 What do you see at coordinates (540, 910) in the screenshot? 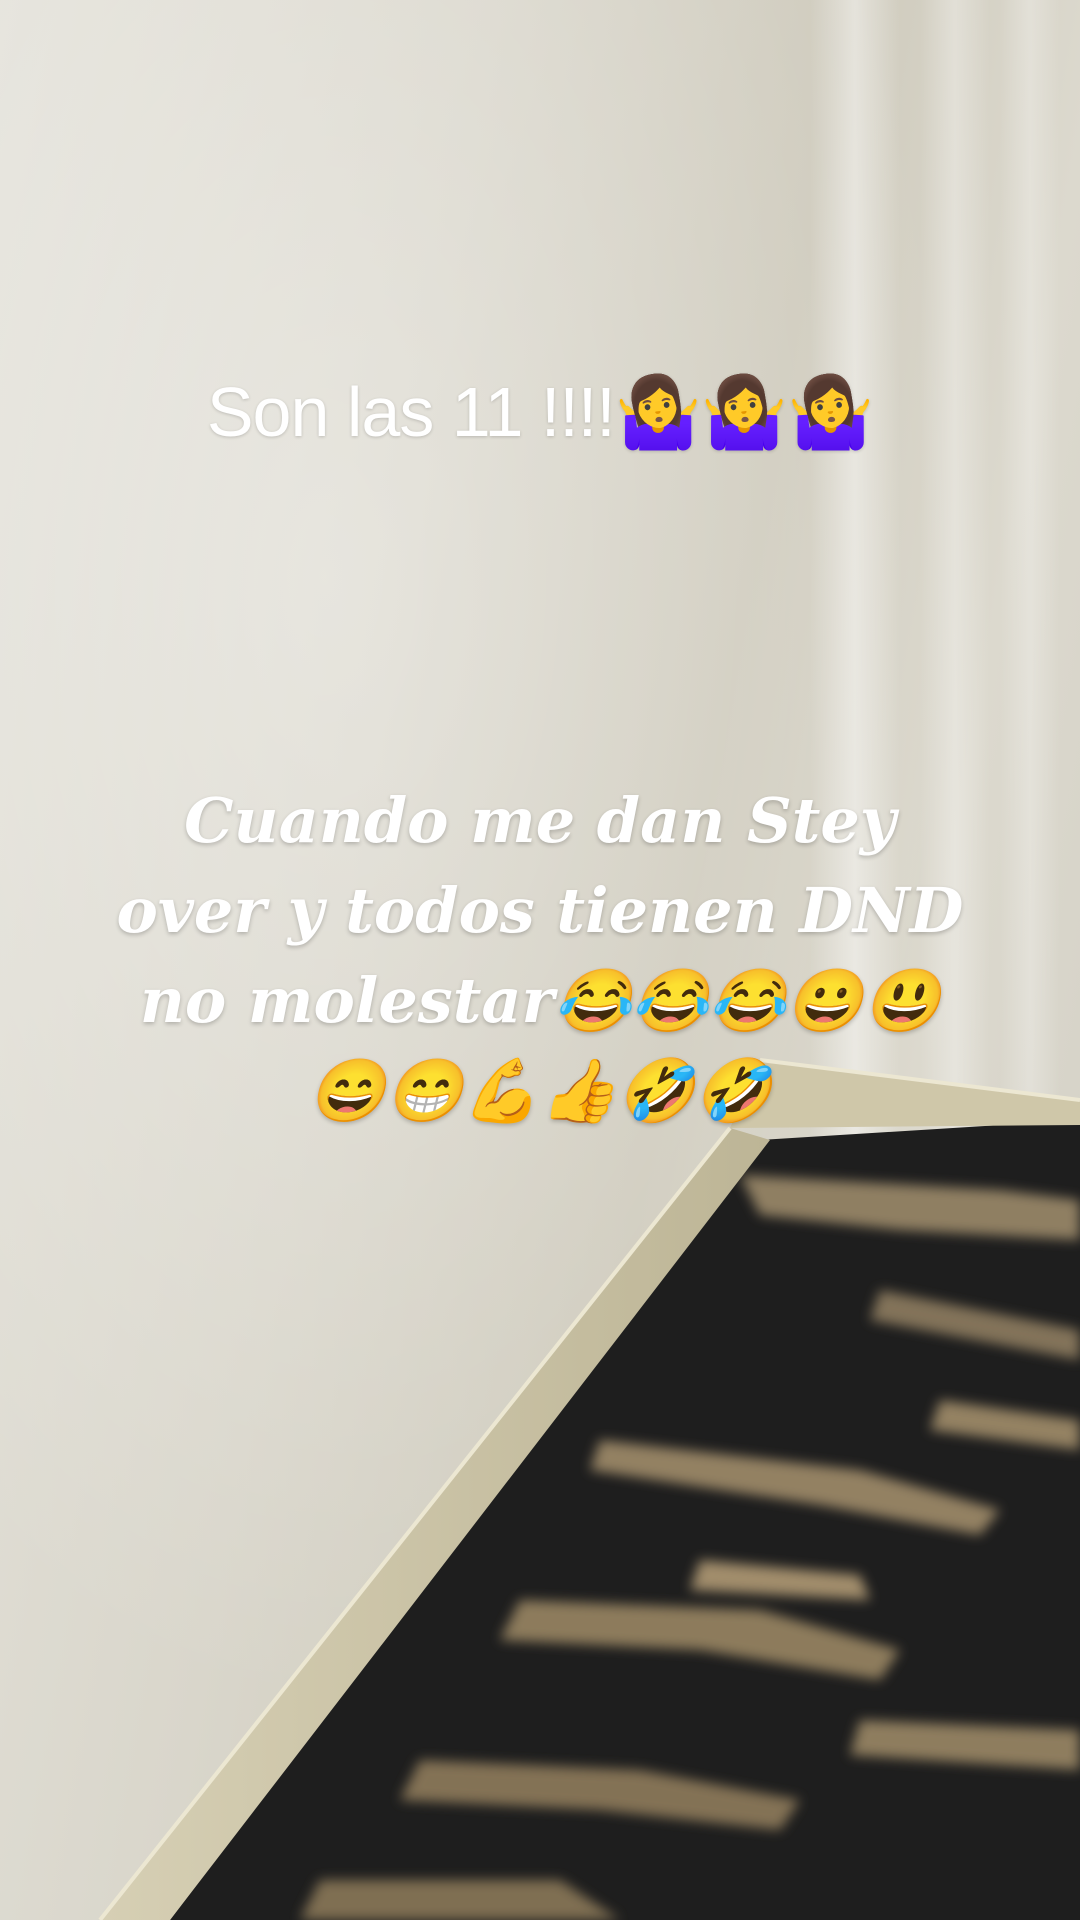
I see `caption-line: over y todos tienen DND` at bounding box center [540, 910].